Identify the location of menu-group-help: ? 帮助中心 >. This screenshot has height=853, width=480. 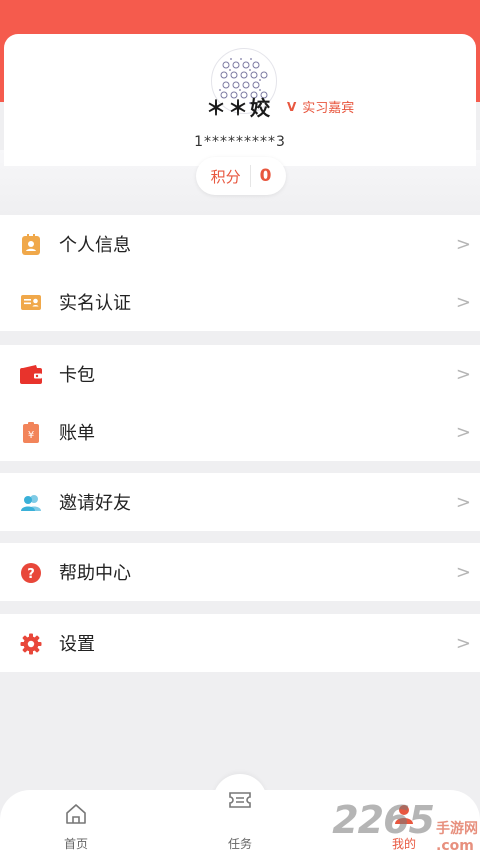
(240, 572).